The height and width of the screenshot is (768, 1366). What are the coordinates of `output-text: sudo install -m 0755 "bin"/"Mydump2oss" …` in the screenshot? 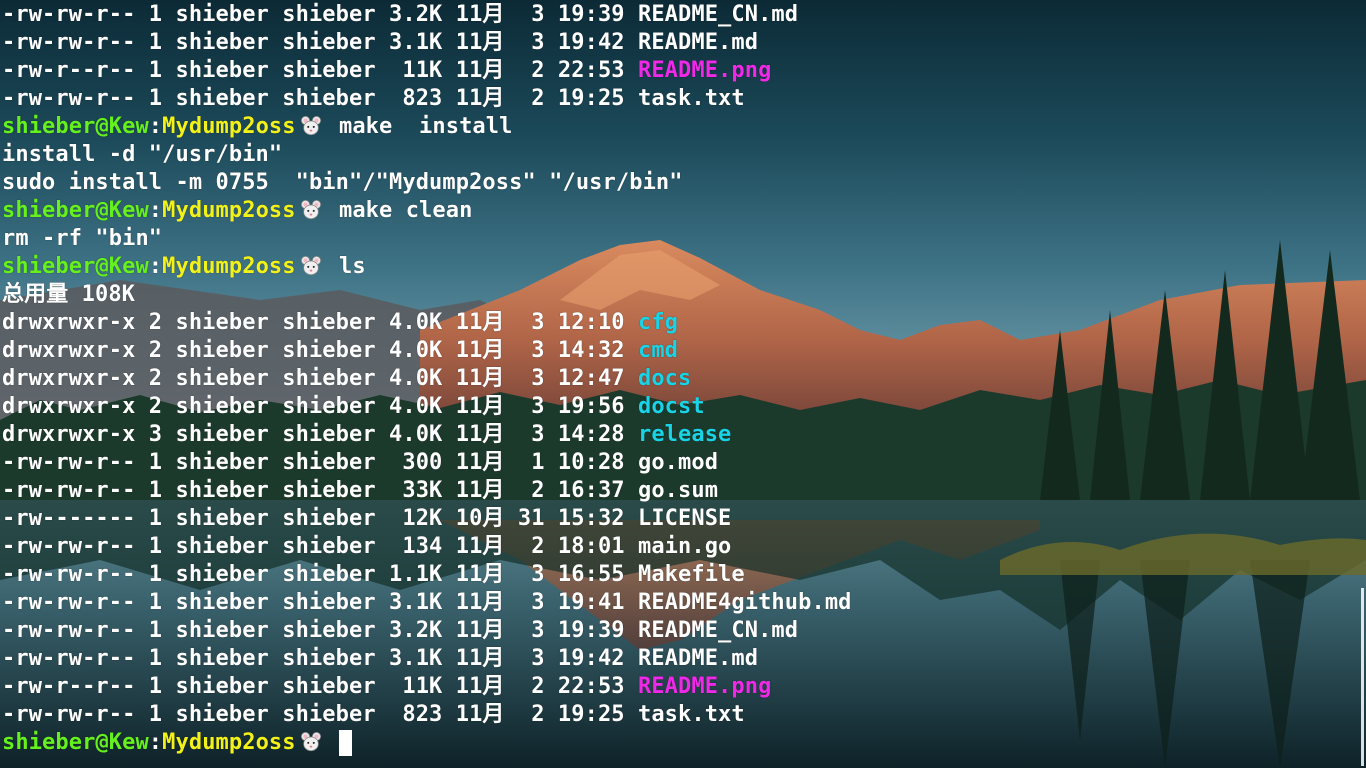 It's located at (342, 182).